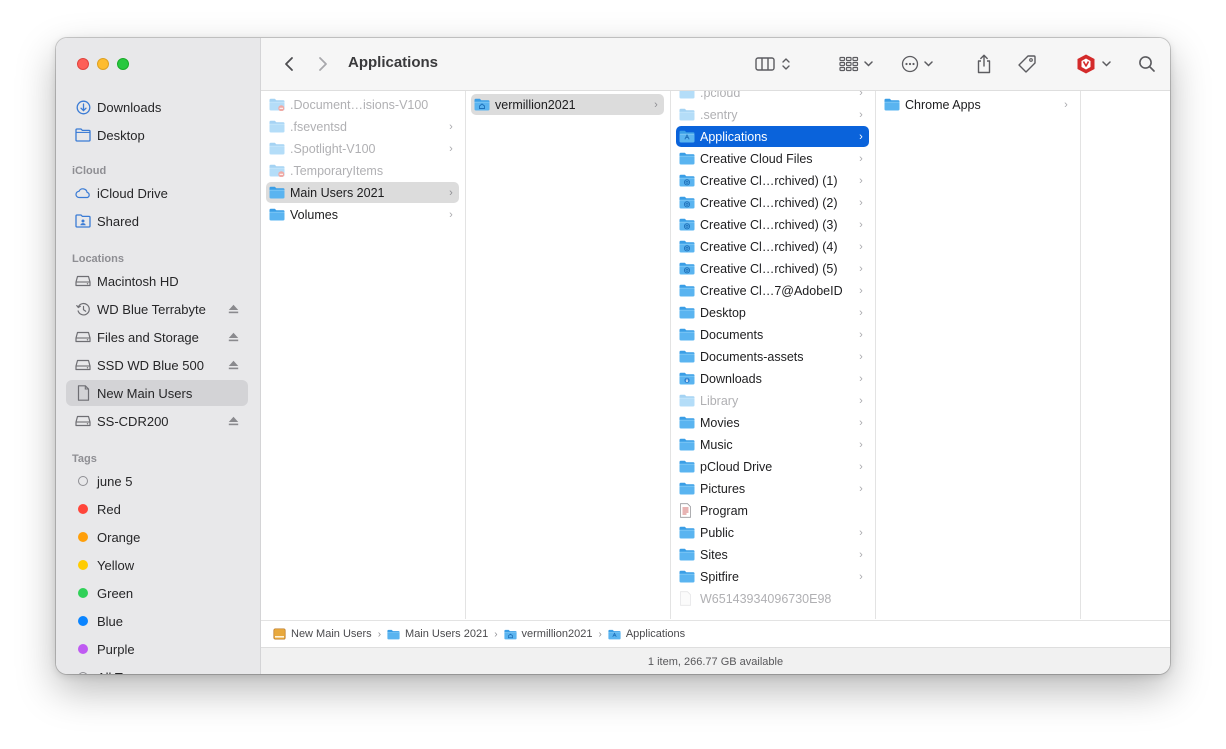 The height and width of the screenshot is (749, 1226). What do you see at coordinates (157, 537) in the screenshot?
I see `sidebar-tag-orange: Orange` at bounding box center [157, 537].